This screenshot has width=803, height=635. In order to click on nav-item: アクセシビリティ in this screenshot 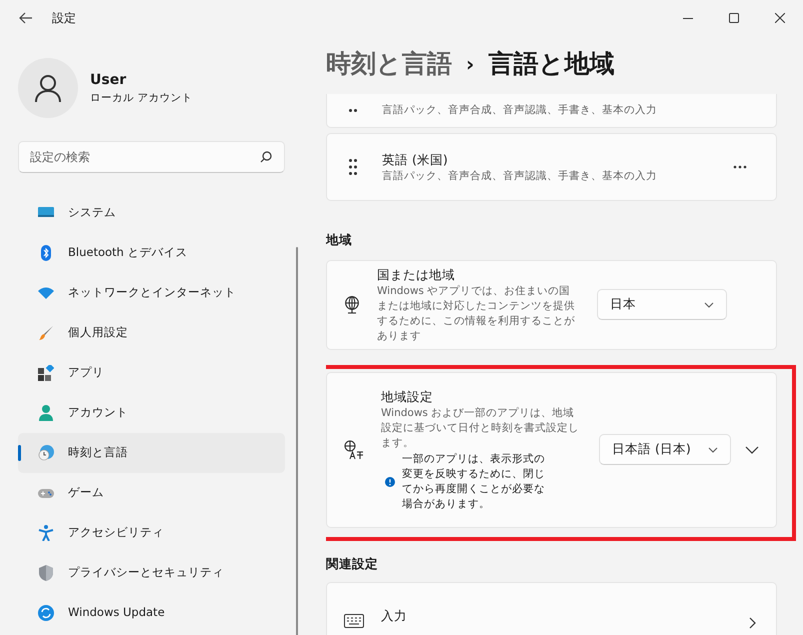, I will do `click(151, 533)`.